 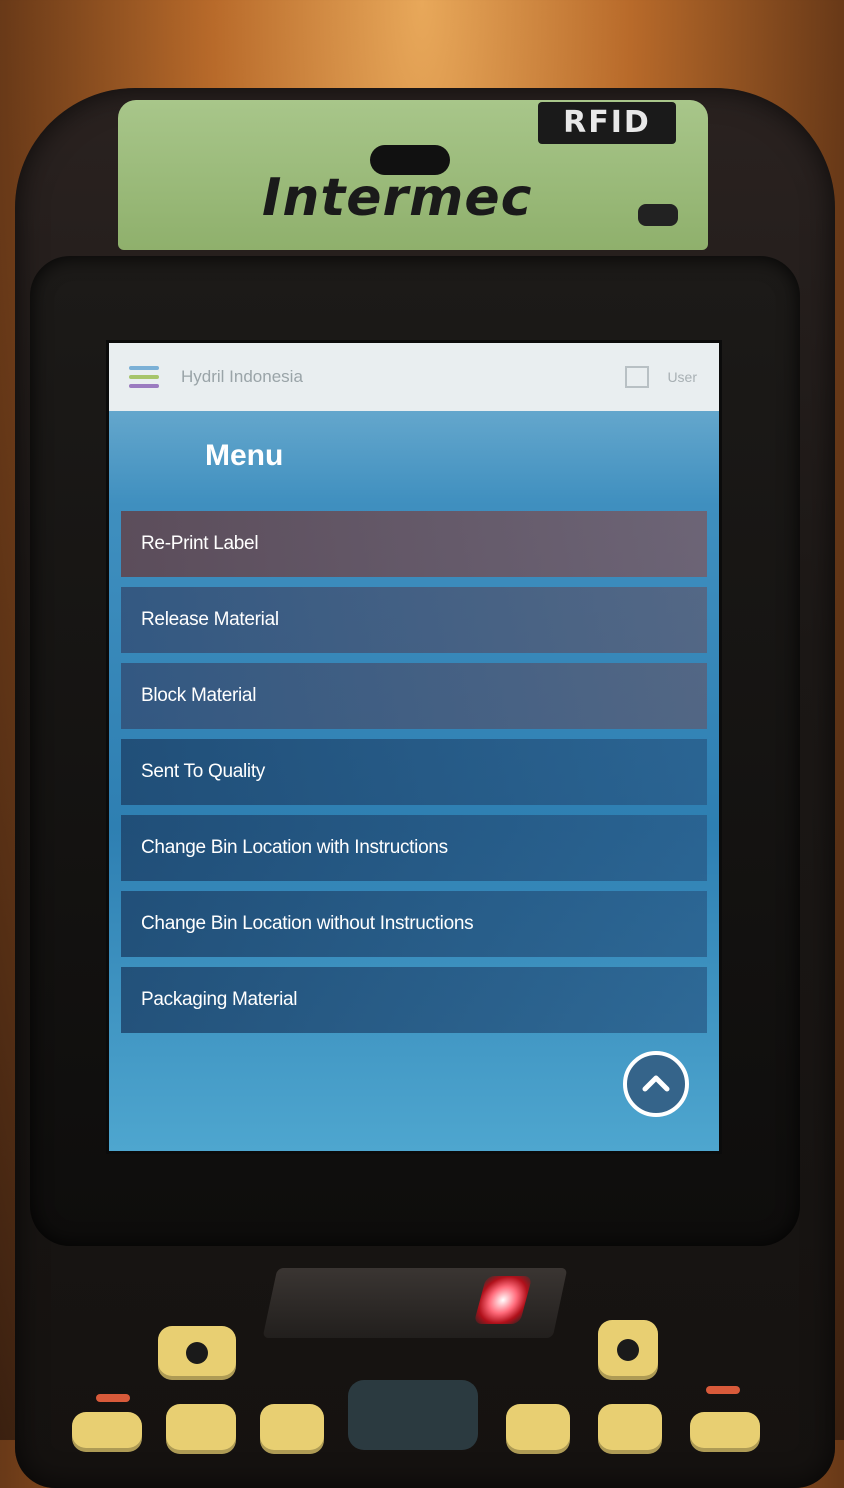 What do you see at coordinates (144, 377) in the screenshot?
I see `hamburger-icon` at bounding box center [144, 377].